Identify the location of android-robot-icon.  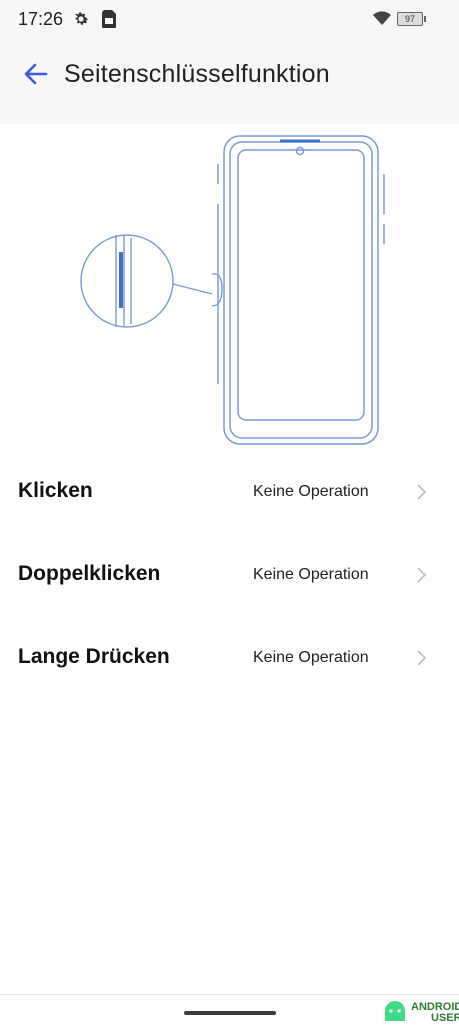
(395, 1011).